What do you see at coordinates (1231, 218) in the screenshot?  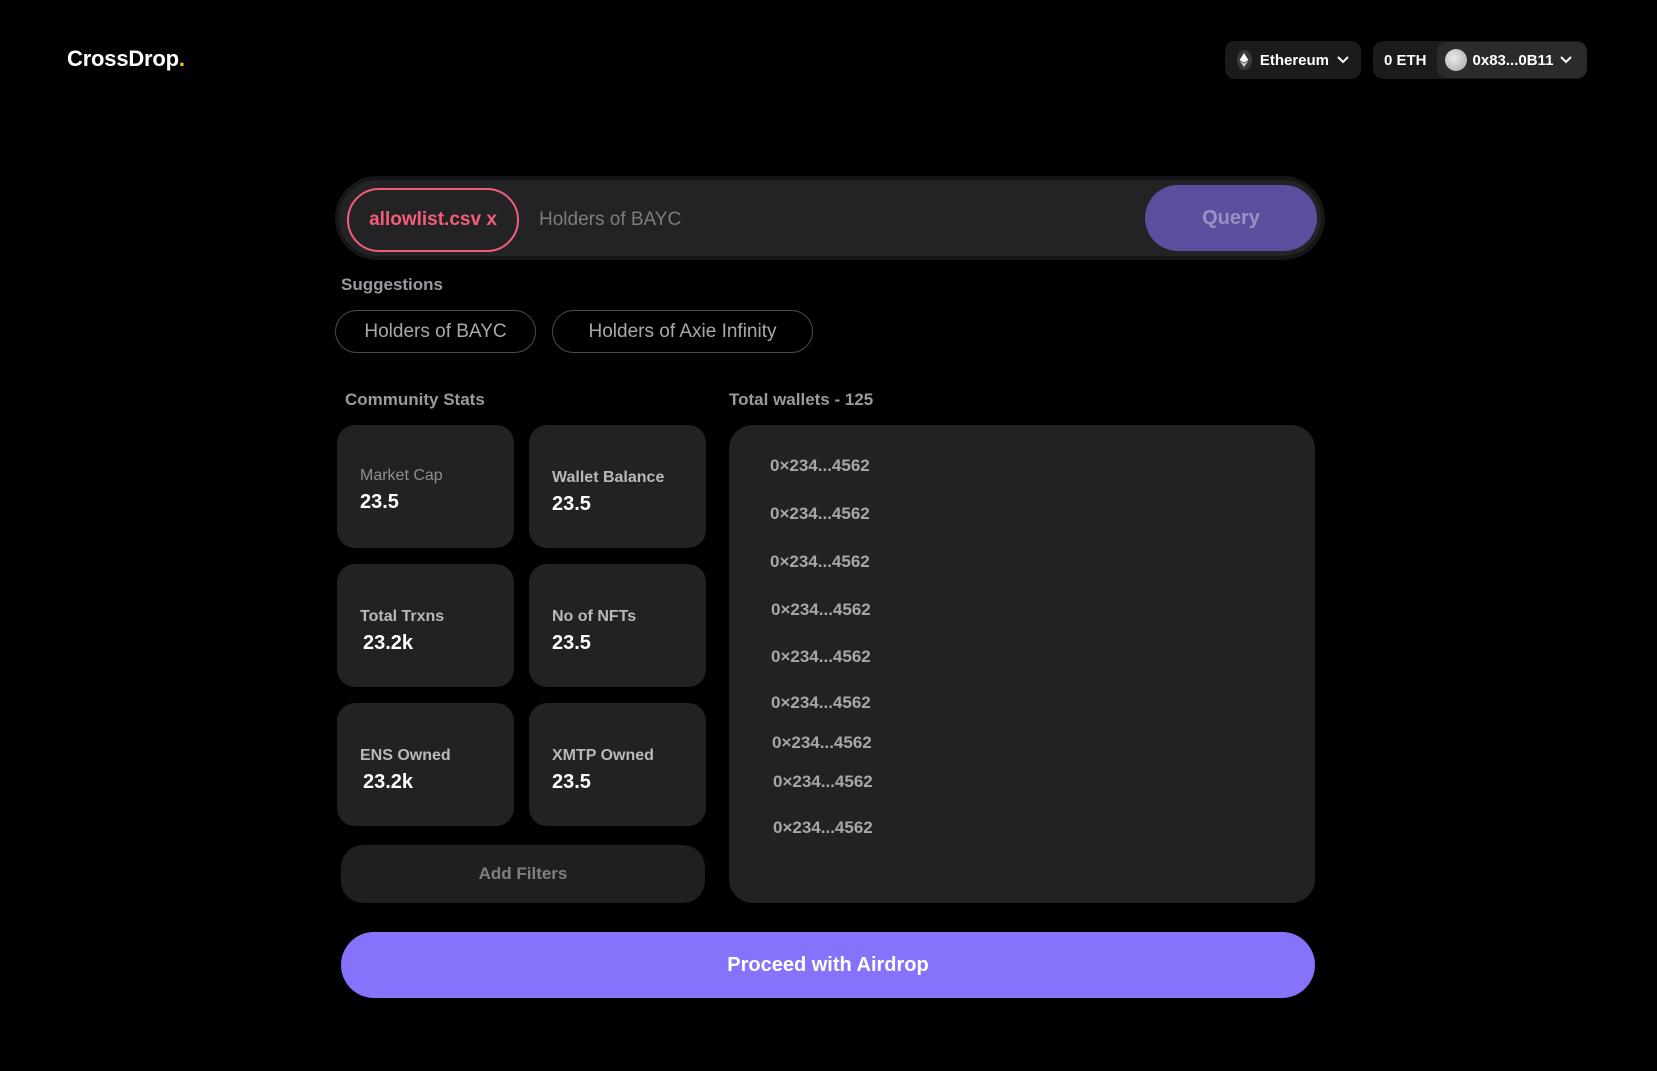 I see `query-button: Query` at bounding box center [1231, 218].